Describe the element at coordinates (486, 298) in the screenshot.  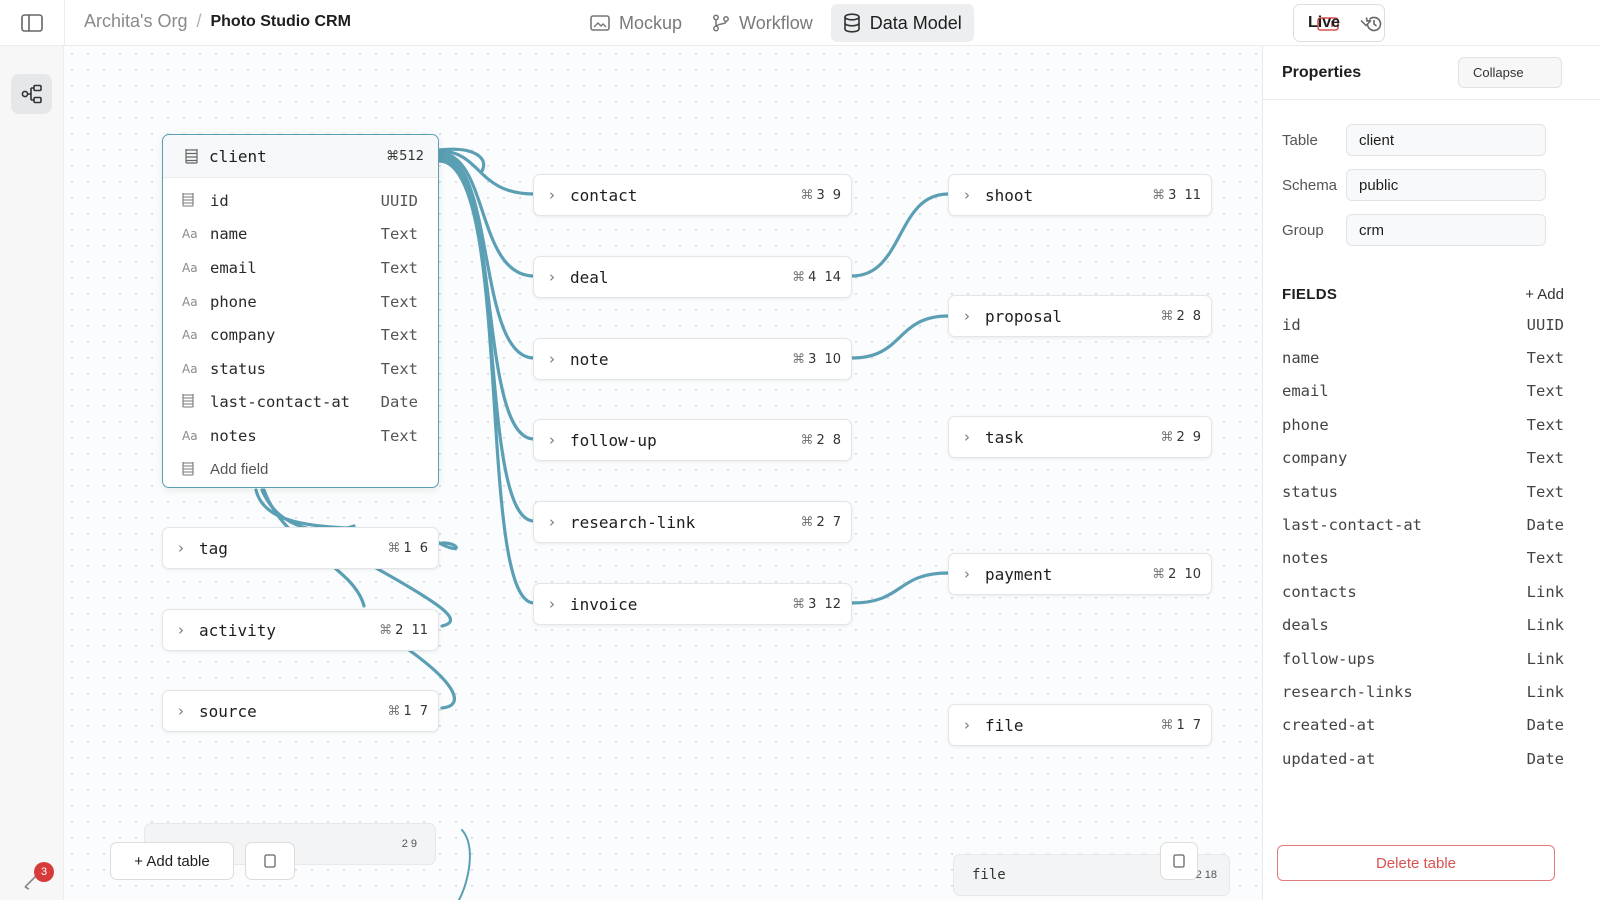
I see `edge-client-follow-up` at that location.